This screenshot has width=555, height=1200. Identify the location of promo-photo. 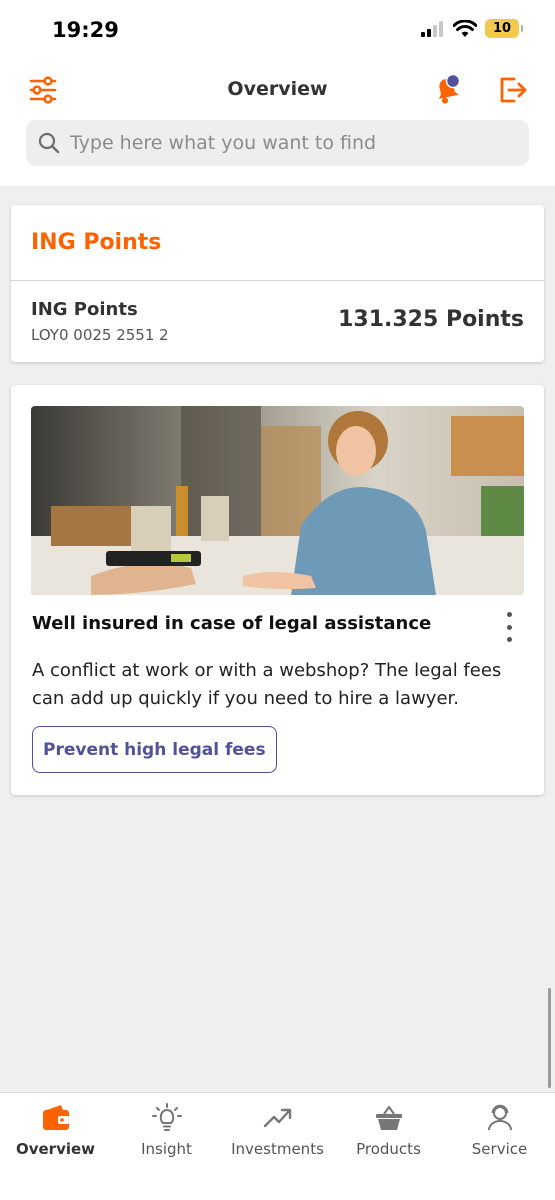
(277, 500).